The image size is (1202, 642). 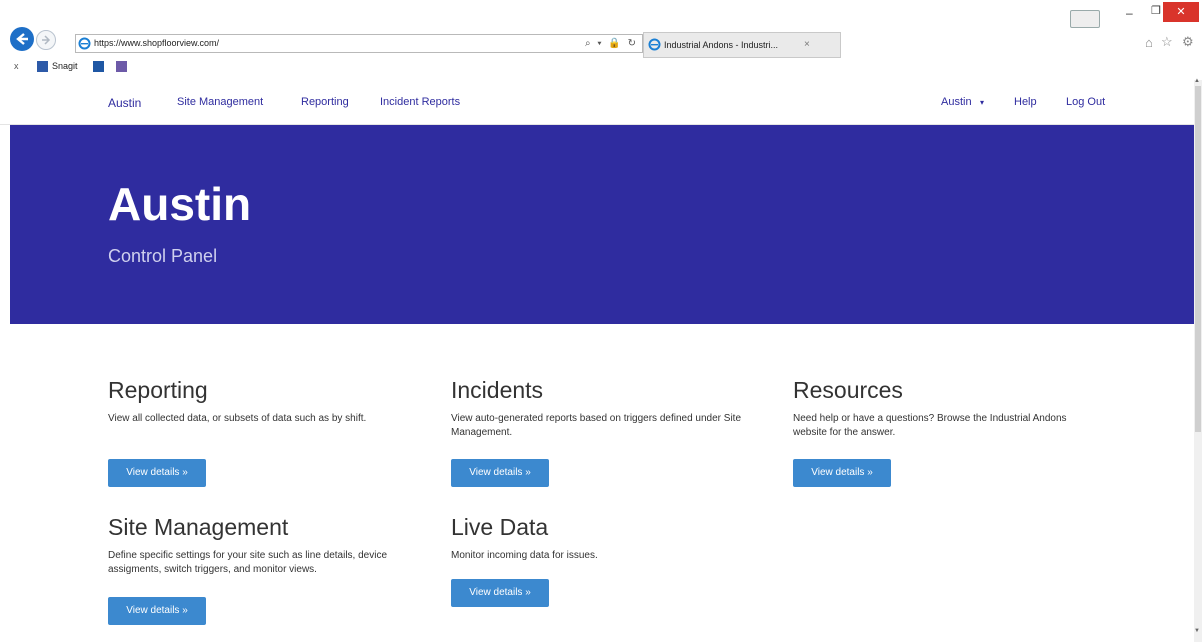 I want to click on card-title: Reporting, so click(x=158, y=390).